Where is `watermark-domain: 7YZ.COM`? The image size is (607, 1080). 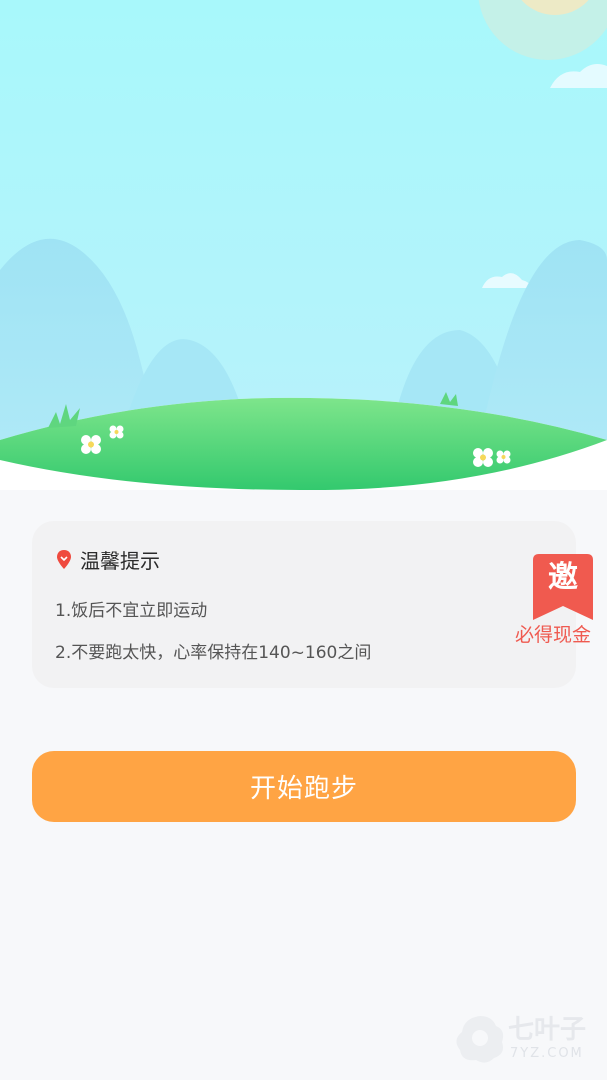 watermark-domain: 7YZ.COM is located at coordinates (547, 1053).